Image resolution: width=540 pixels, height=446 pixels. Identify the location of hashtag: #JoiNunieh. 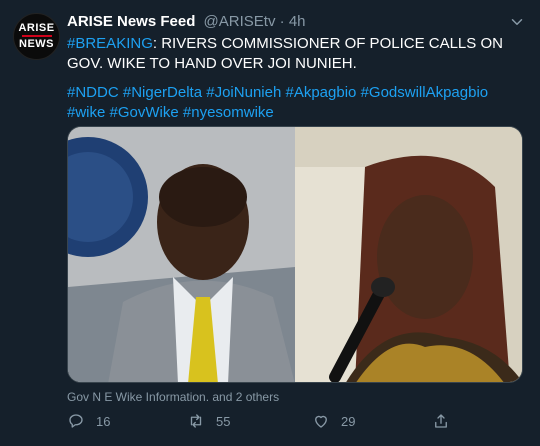
(243, 92).